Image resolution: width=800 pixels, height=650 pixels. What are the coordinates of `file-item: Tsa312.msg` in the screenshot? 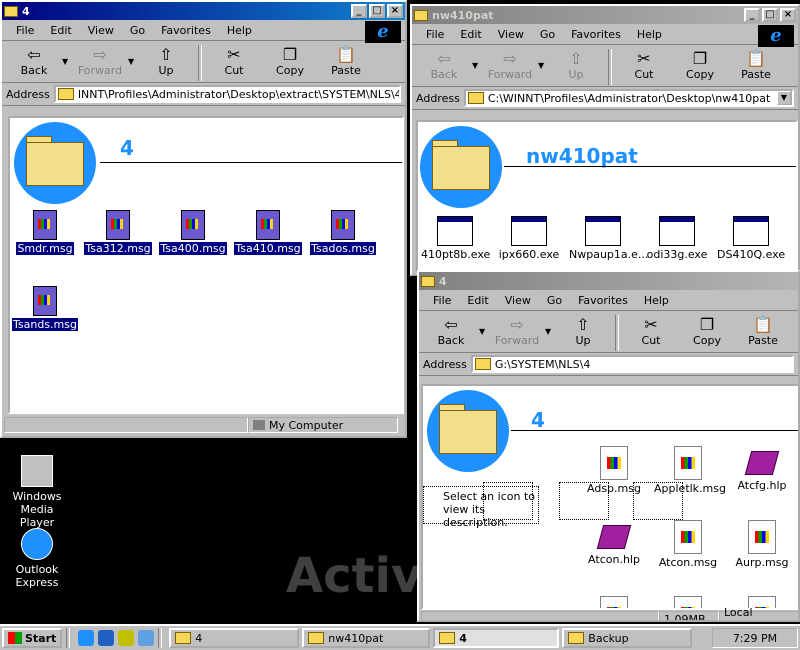 It's located at (118, 232).